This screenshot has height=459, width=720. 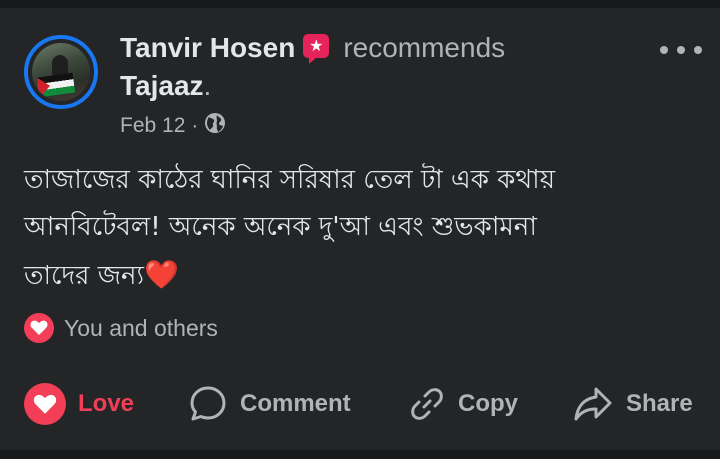 I want to click on copy-label: Copy, so click(x=488, y=403).